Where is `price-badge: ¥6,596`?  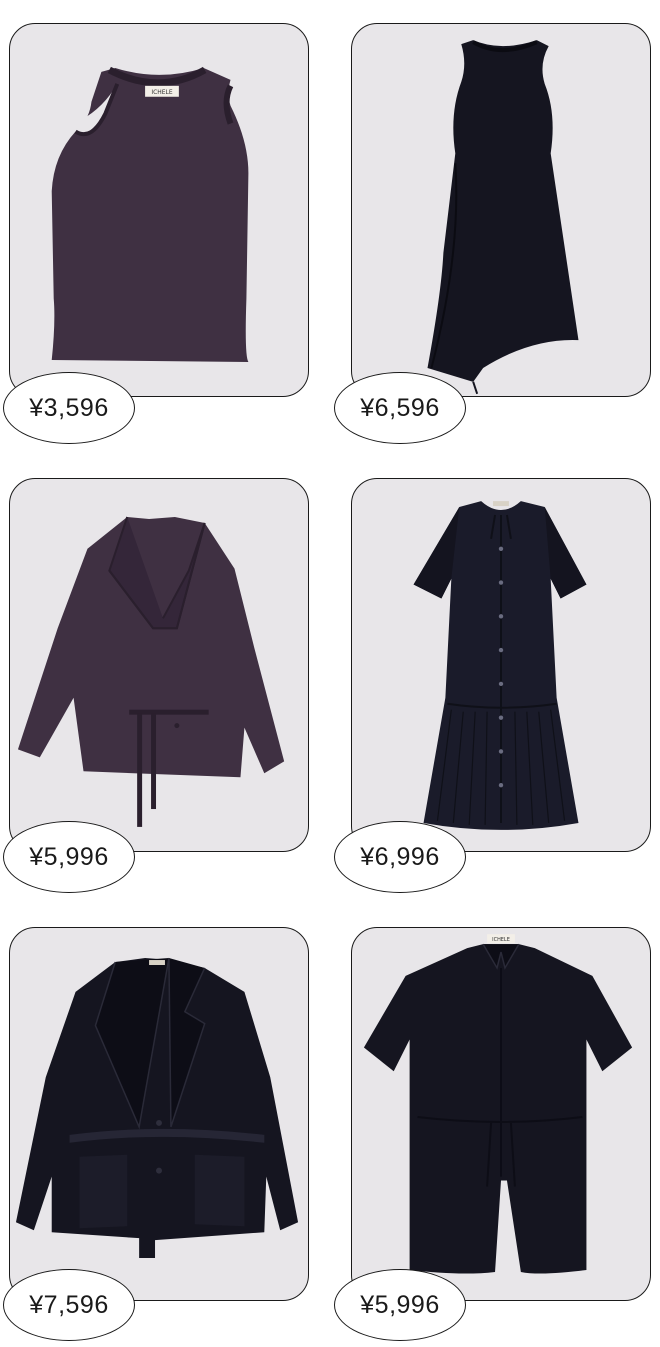
price-badge: ¥6,596 is located at coordinates (400, 408).